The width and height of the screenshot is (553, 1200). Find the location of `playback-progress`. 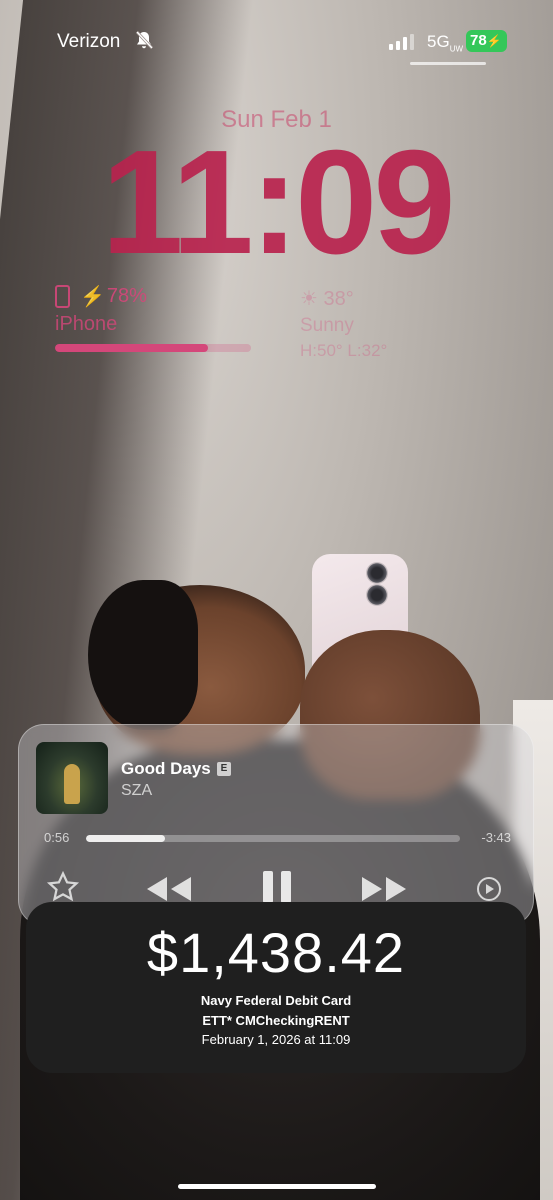

playback-progress is located at coordinates (125, 838).